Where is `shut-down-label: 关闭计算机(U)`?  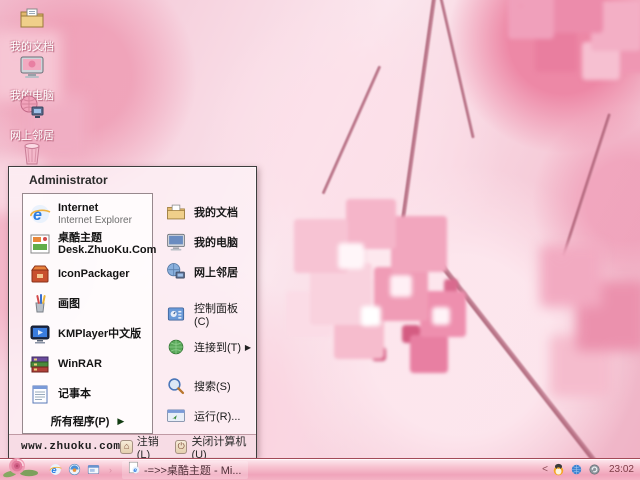
shut-down-label: 关闭计算机(U) is located at coordinates (219, 448).